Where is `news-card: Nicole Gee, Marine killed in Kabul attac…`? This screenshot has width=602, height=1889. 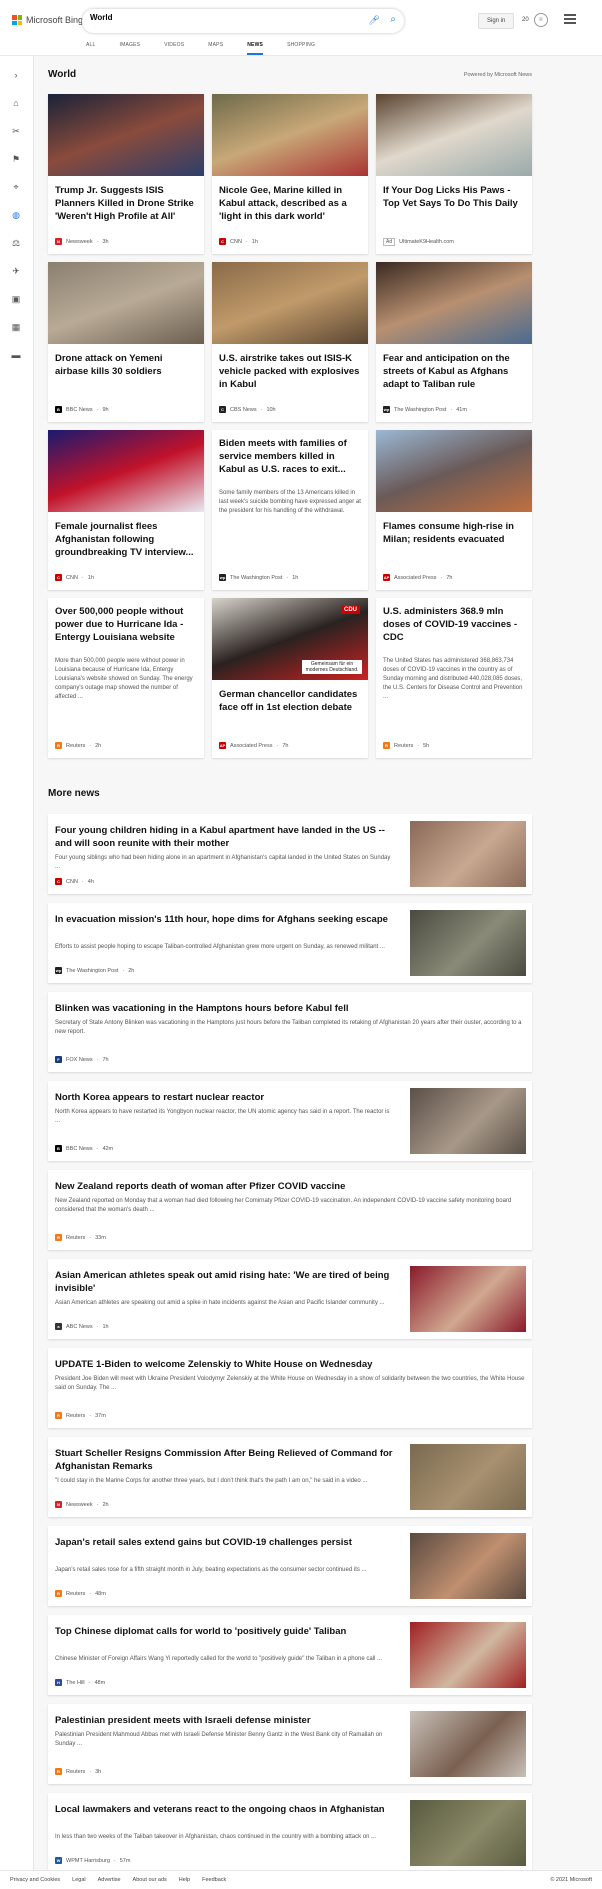
news-card: Nicole Gee, Marine killed in Kabul attac… is located at coordinates (290, 174).